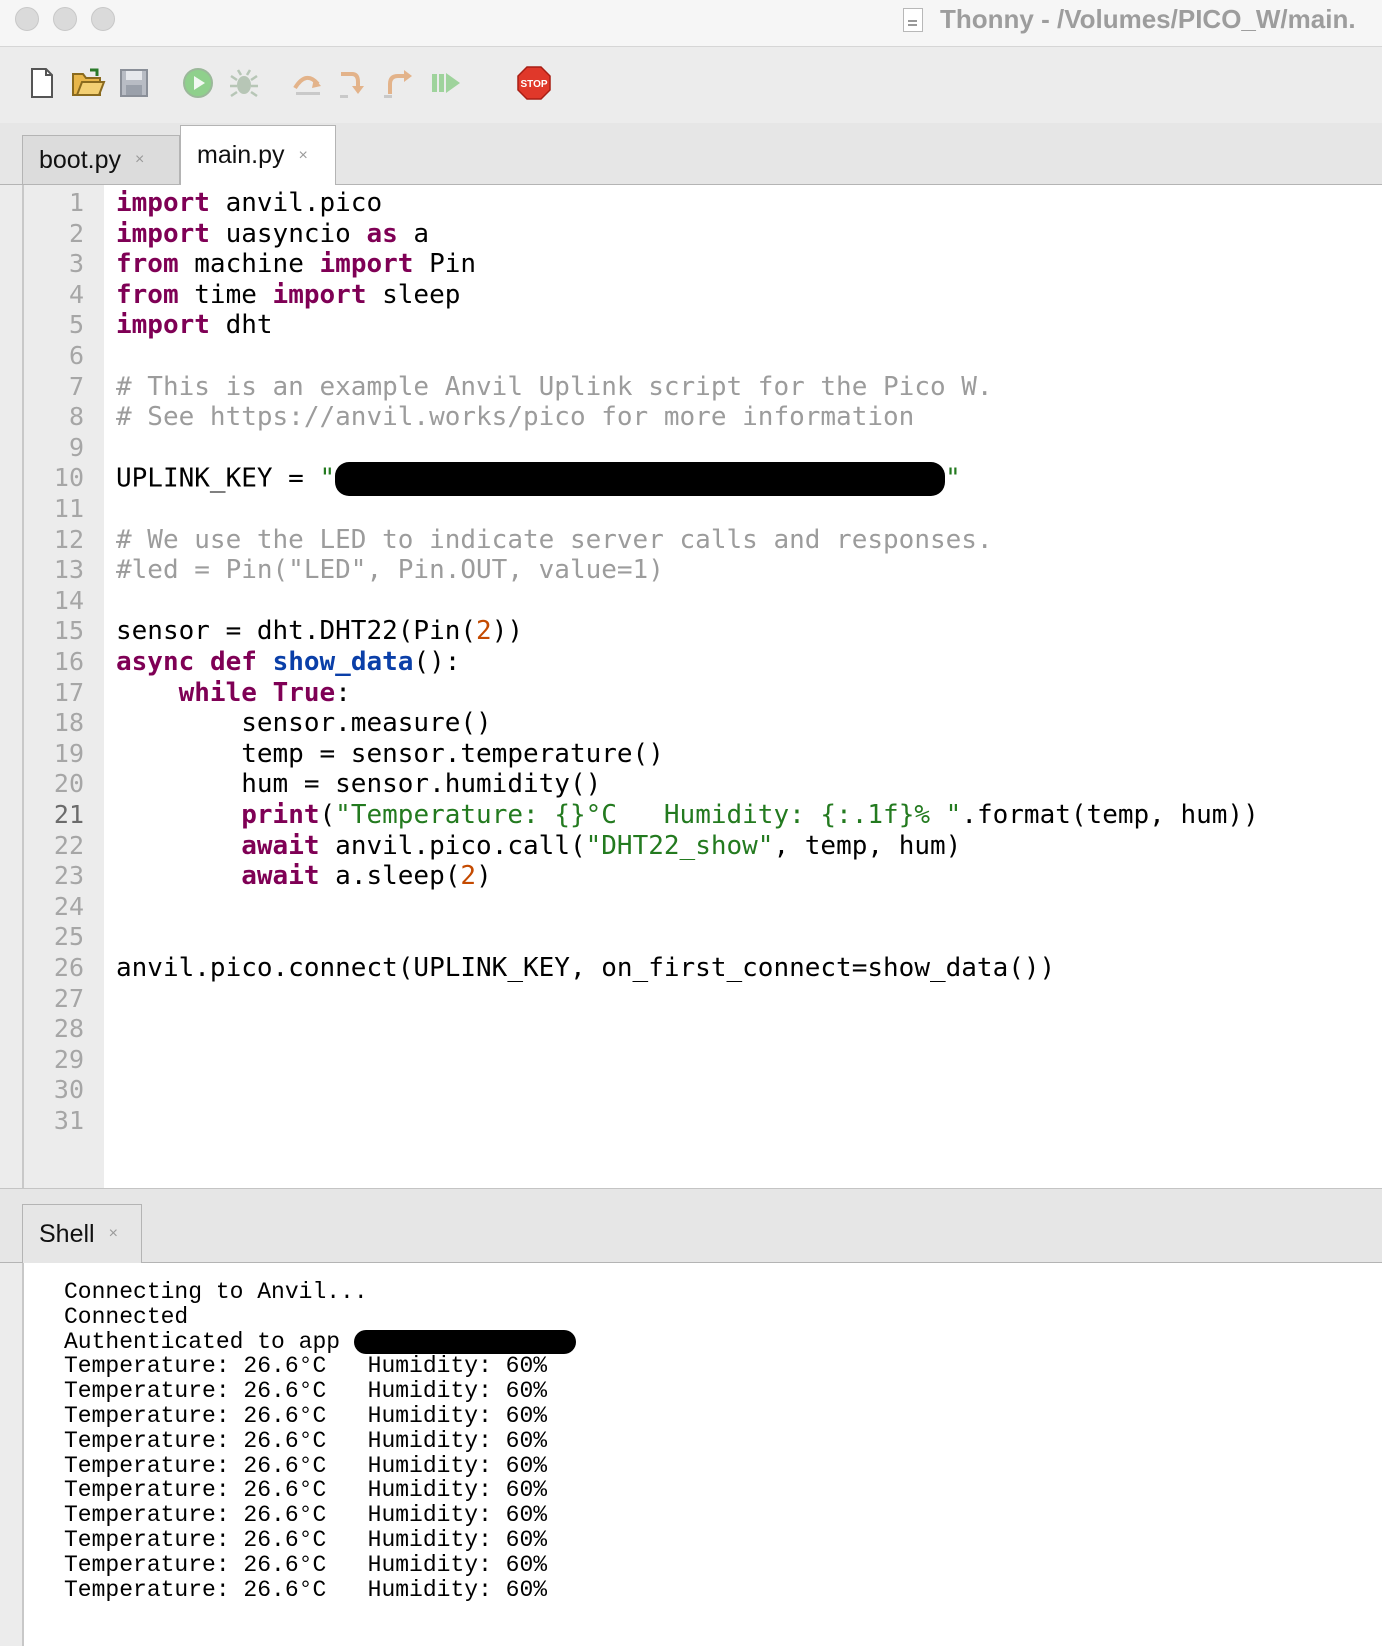  Describe the element at coordinates (296, 264) in the screenshot. I see `code-line: from machine import Pin` at that location.